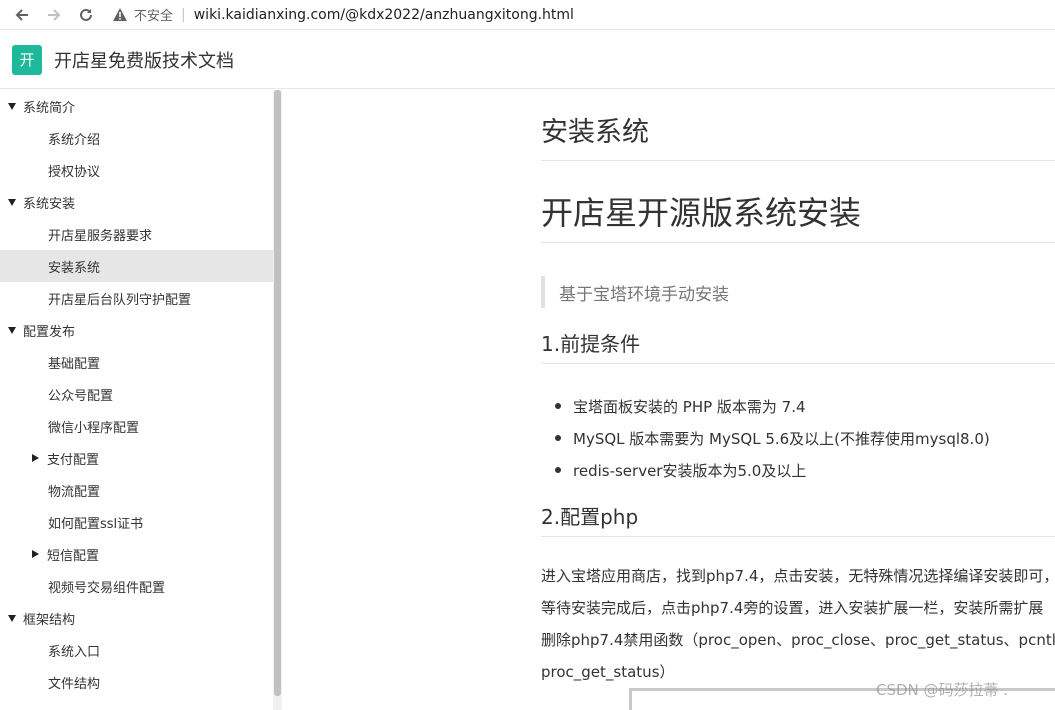 This screenshot has width=1055, height=710. Describe the element at coordinates (74, 268) in the screenshot. I see `sidebar-item-label: 安装系统` at that location.